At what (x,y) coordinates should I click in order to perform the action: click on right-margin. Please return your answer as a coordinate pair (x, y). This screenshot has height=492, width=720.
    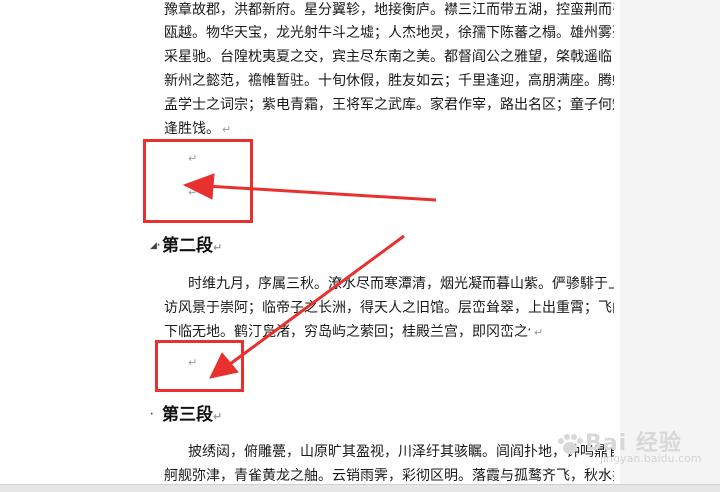
    Looking at the image, I should click on (670, 245).